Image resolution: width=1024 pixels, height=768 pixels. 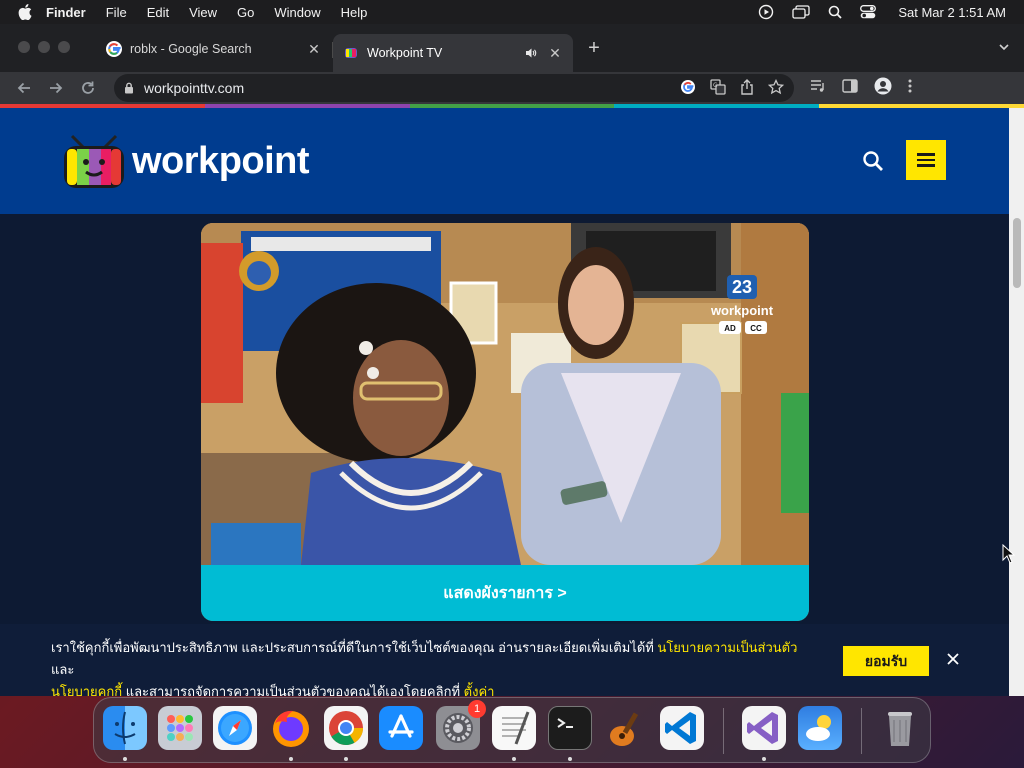 What do you see at coordinates (1017, 253) in the screenshot?
I see `scrollbar-thumb` at bounding box center [1017, 253].